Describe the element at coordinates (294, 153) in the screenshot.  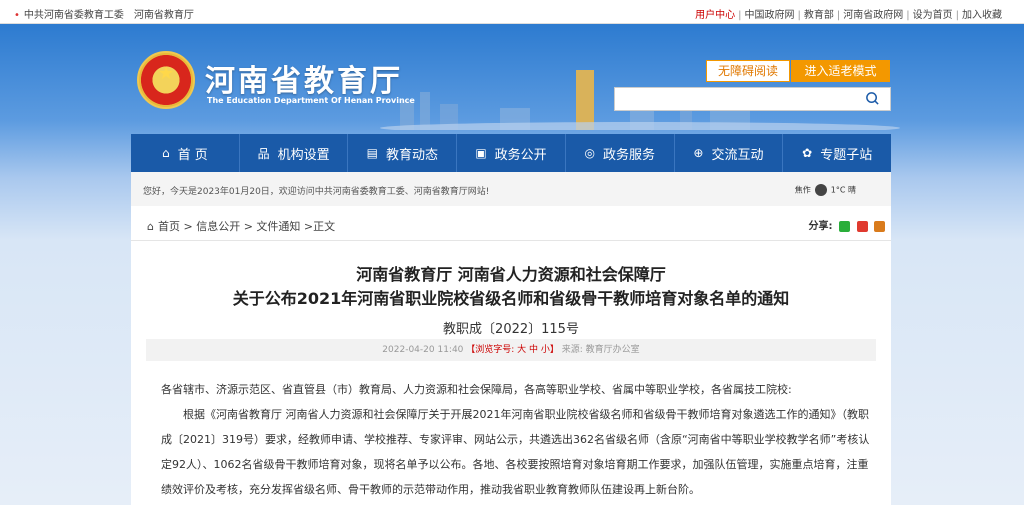
I see `nav-item-organization: 品机构设置` at that location.